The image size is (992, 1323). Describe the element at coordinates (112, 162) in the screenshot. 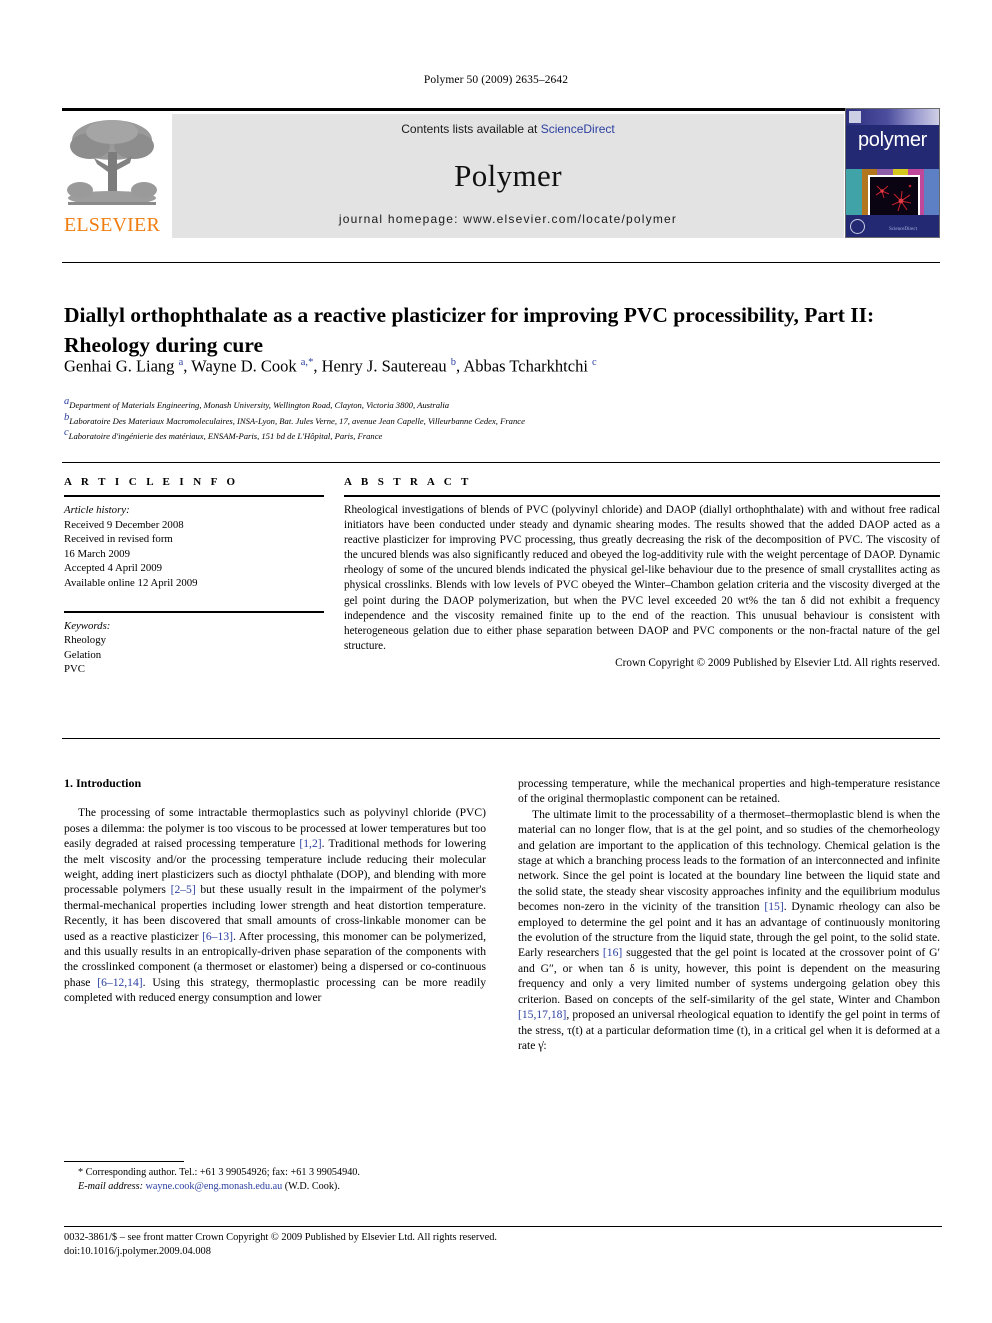

I see `elsevier-tree-icon` at that location.